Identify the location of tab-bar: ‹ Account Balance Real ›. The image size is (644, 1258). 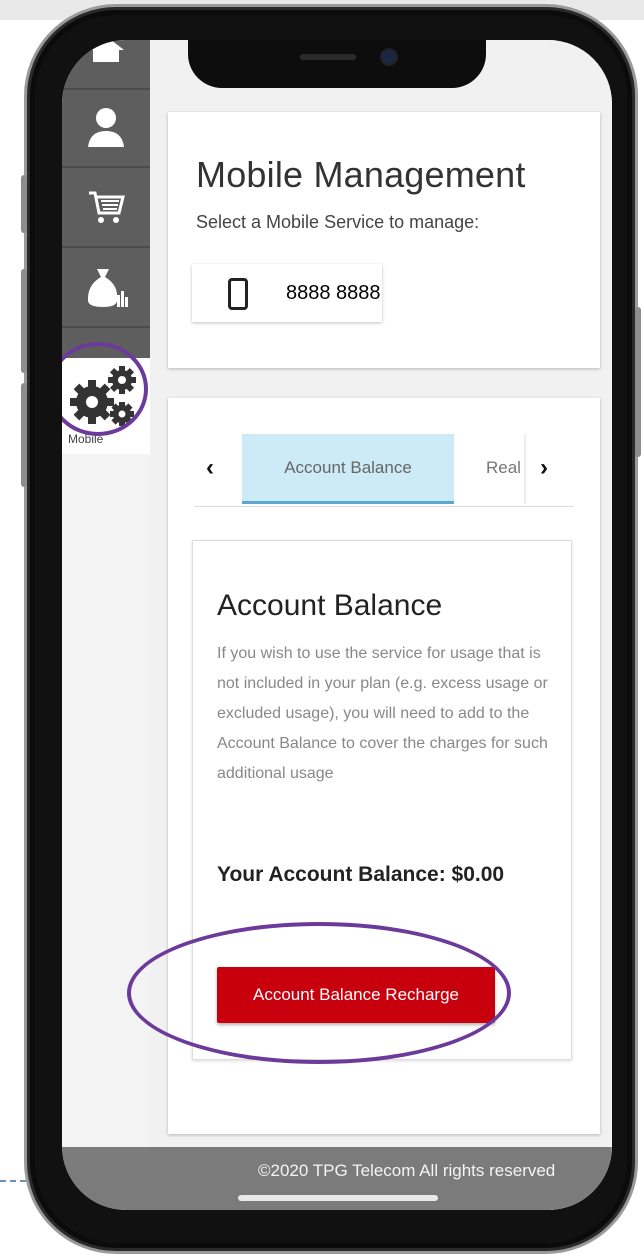
(384, 470).